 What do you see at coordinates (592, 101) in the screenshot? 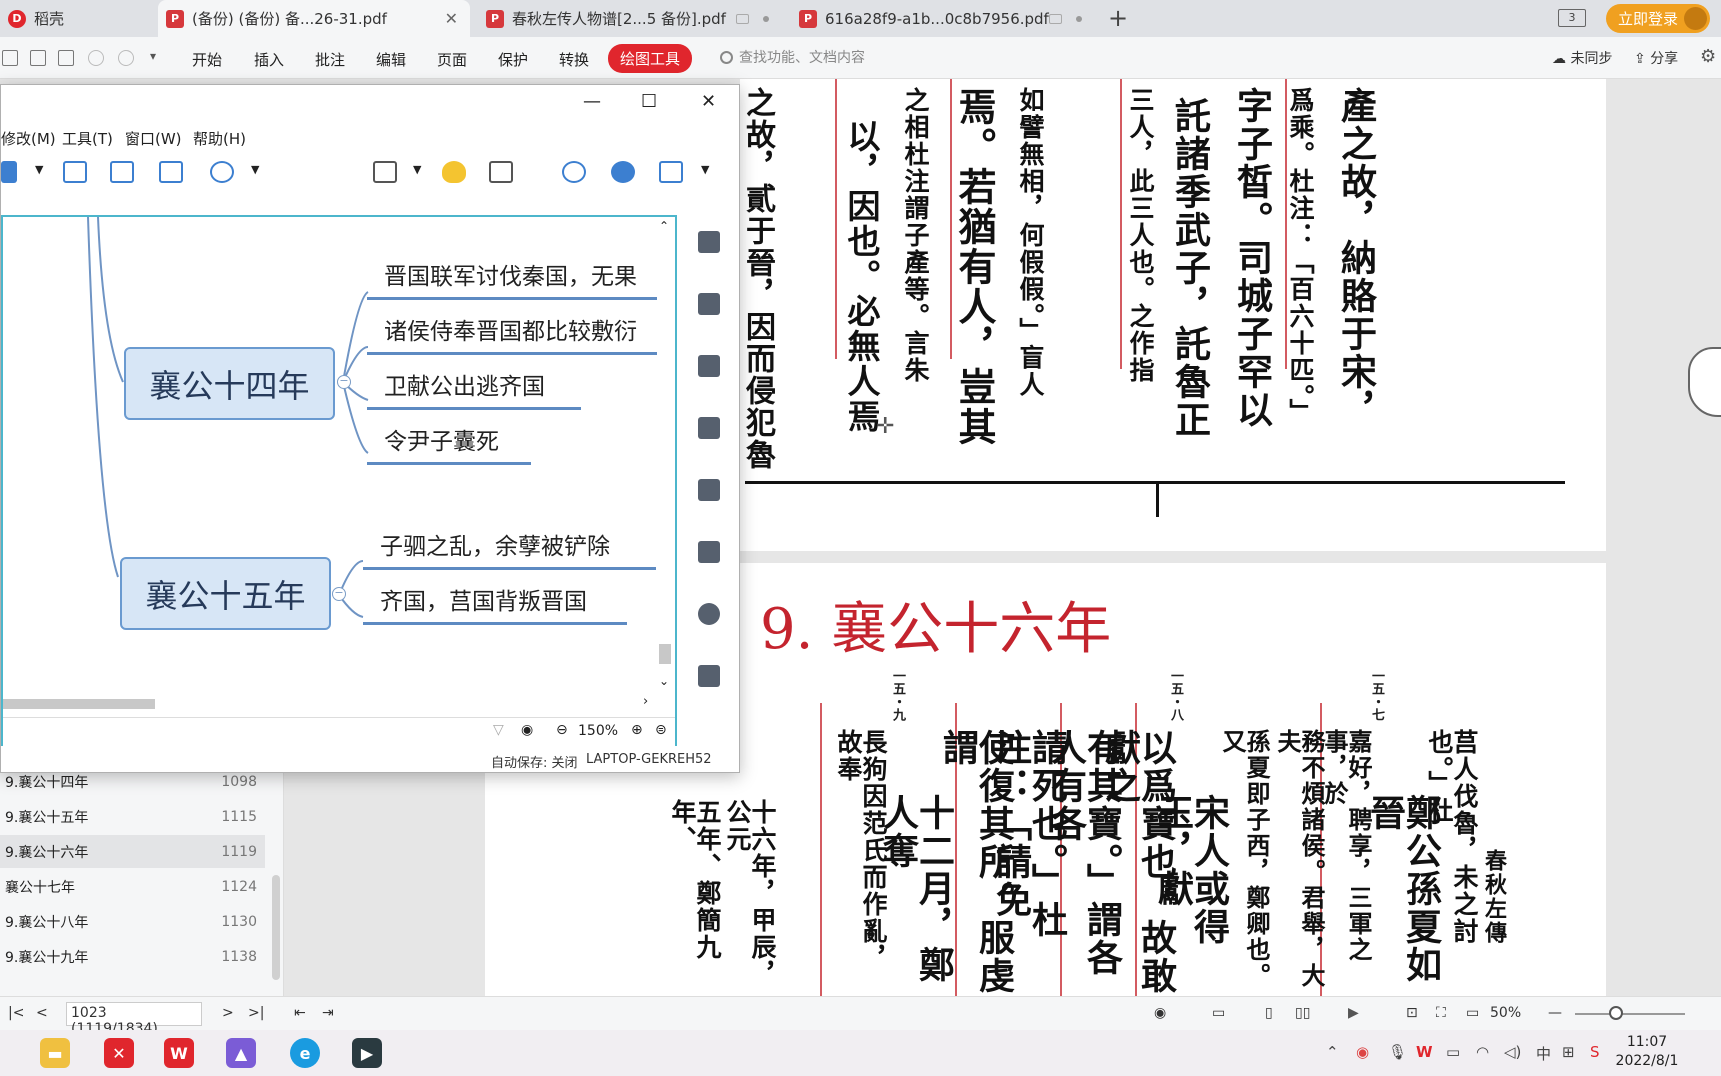
I see `minimize-button: —` at bounding box center [592, 101].